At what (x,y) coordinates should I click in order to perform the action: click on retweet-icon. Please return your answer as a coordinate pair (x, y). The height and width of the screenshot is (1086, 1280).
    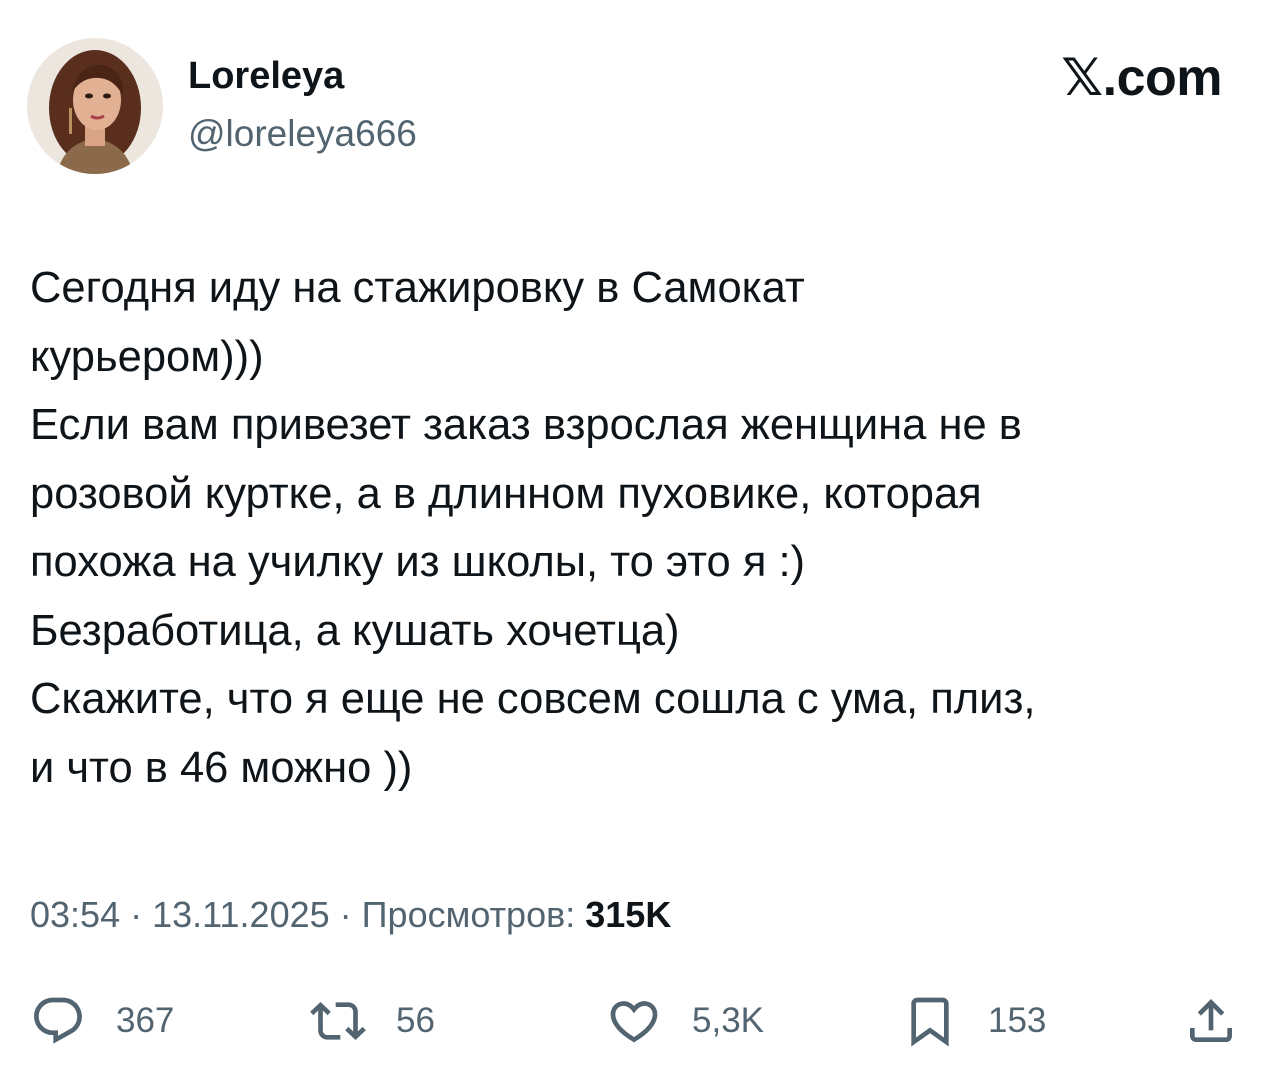
    Looking at the image, I should click on (338, 1021).